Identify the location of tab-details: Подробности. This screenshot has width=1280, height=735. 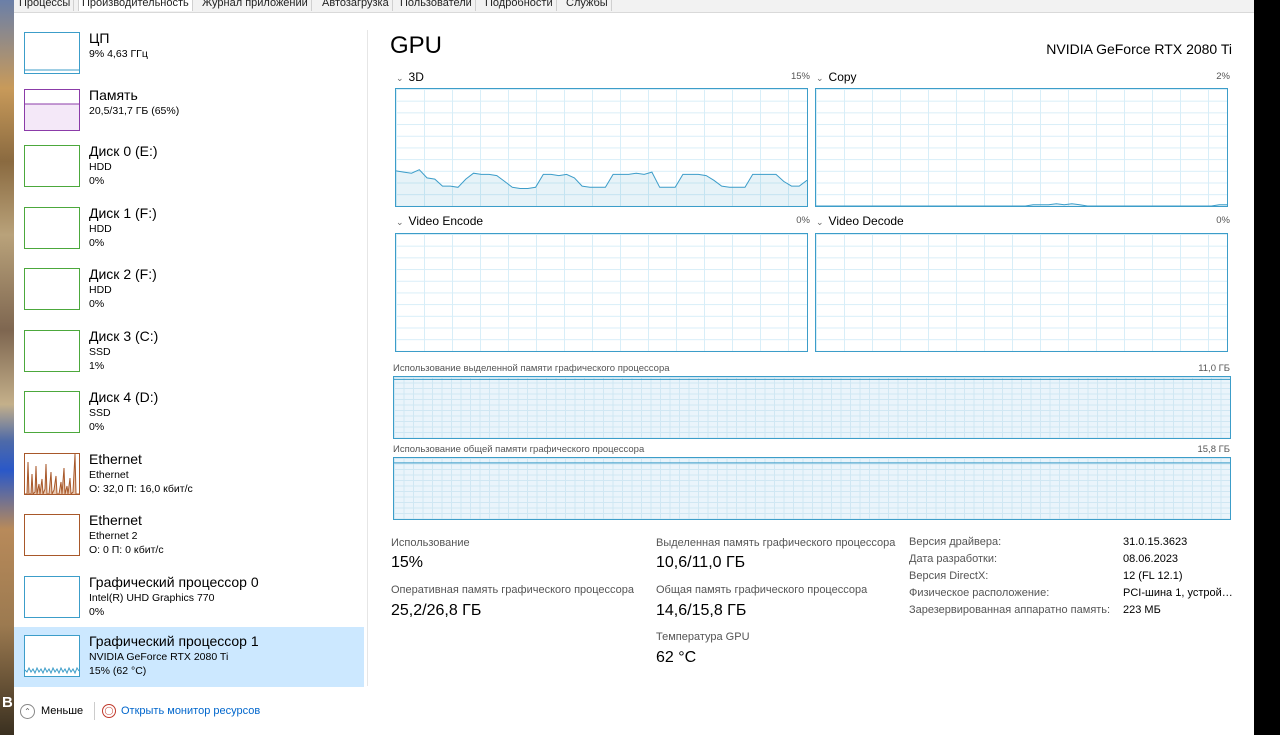
(519, 5).